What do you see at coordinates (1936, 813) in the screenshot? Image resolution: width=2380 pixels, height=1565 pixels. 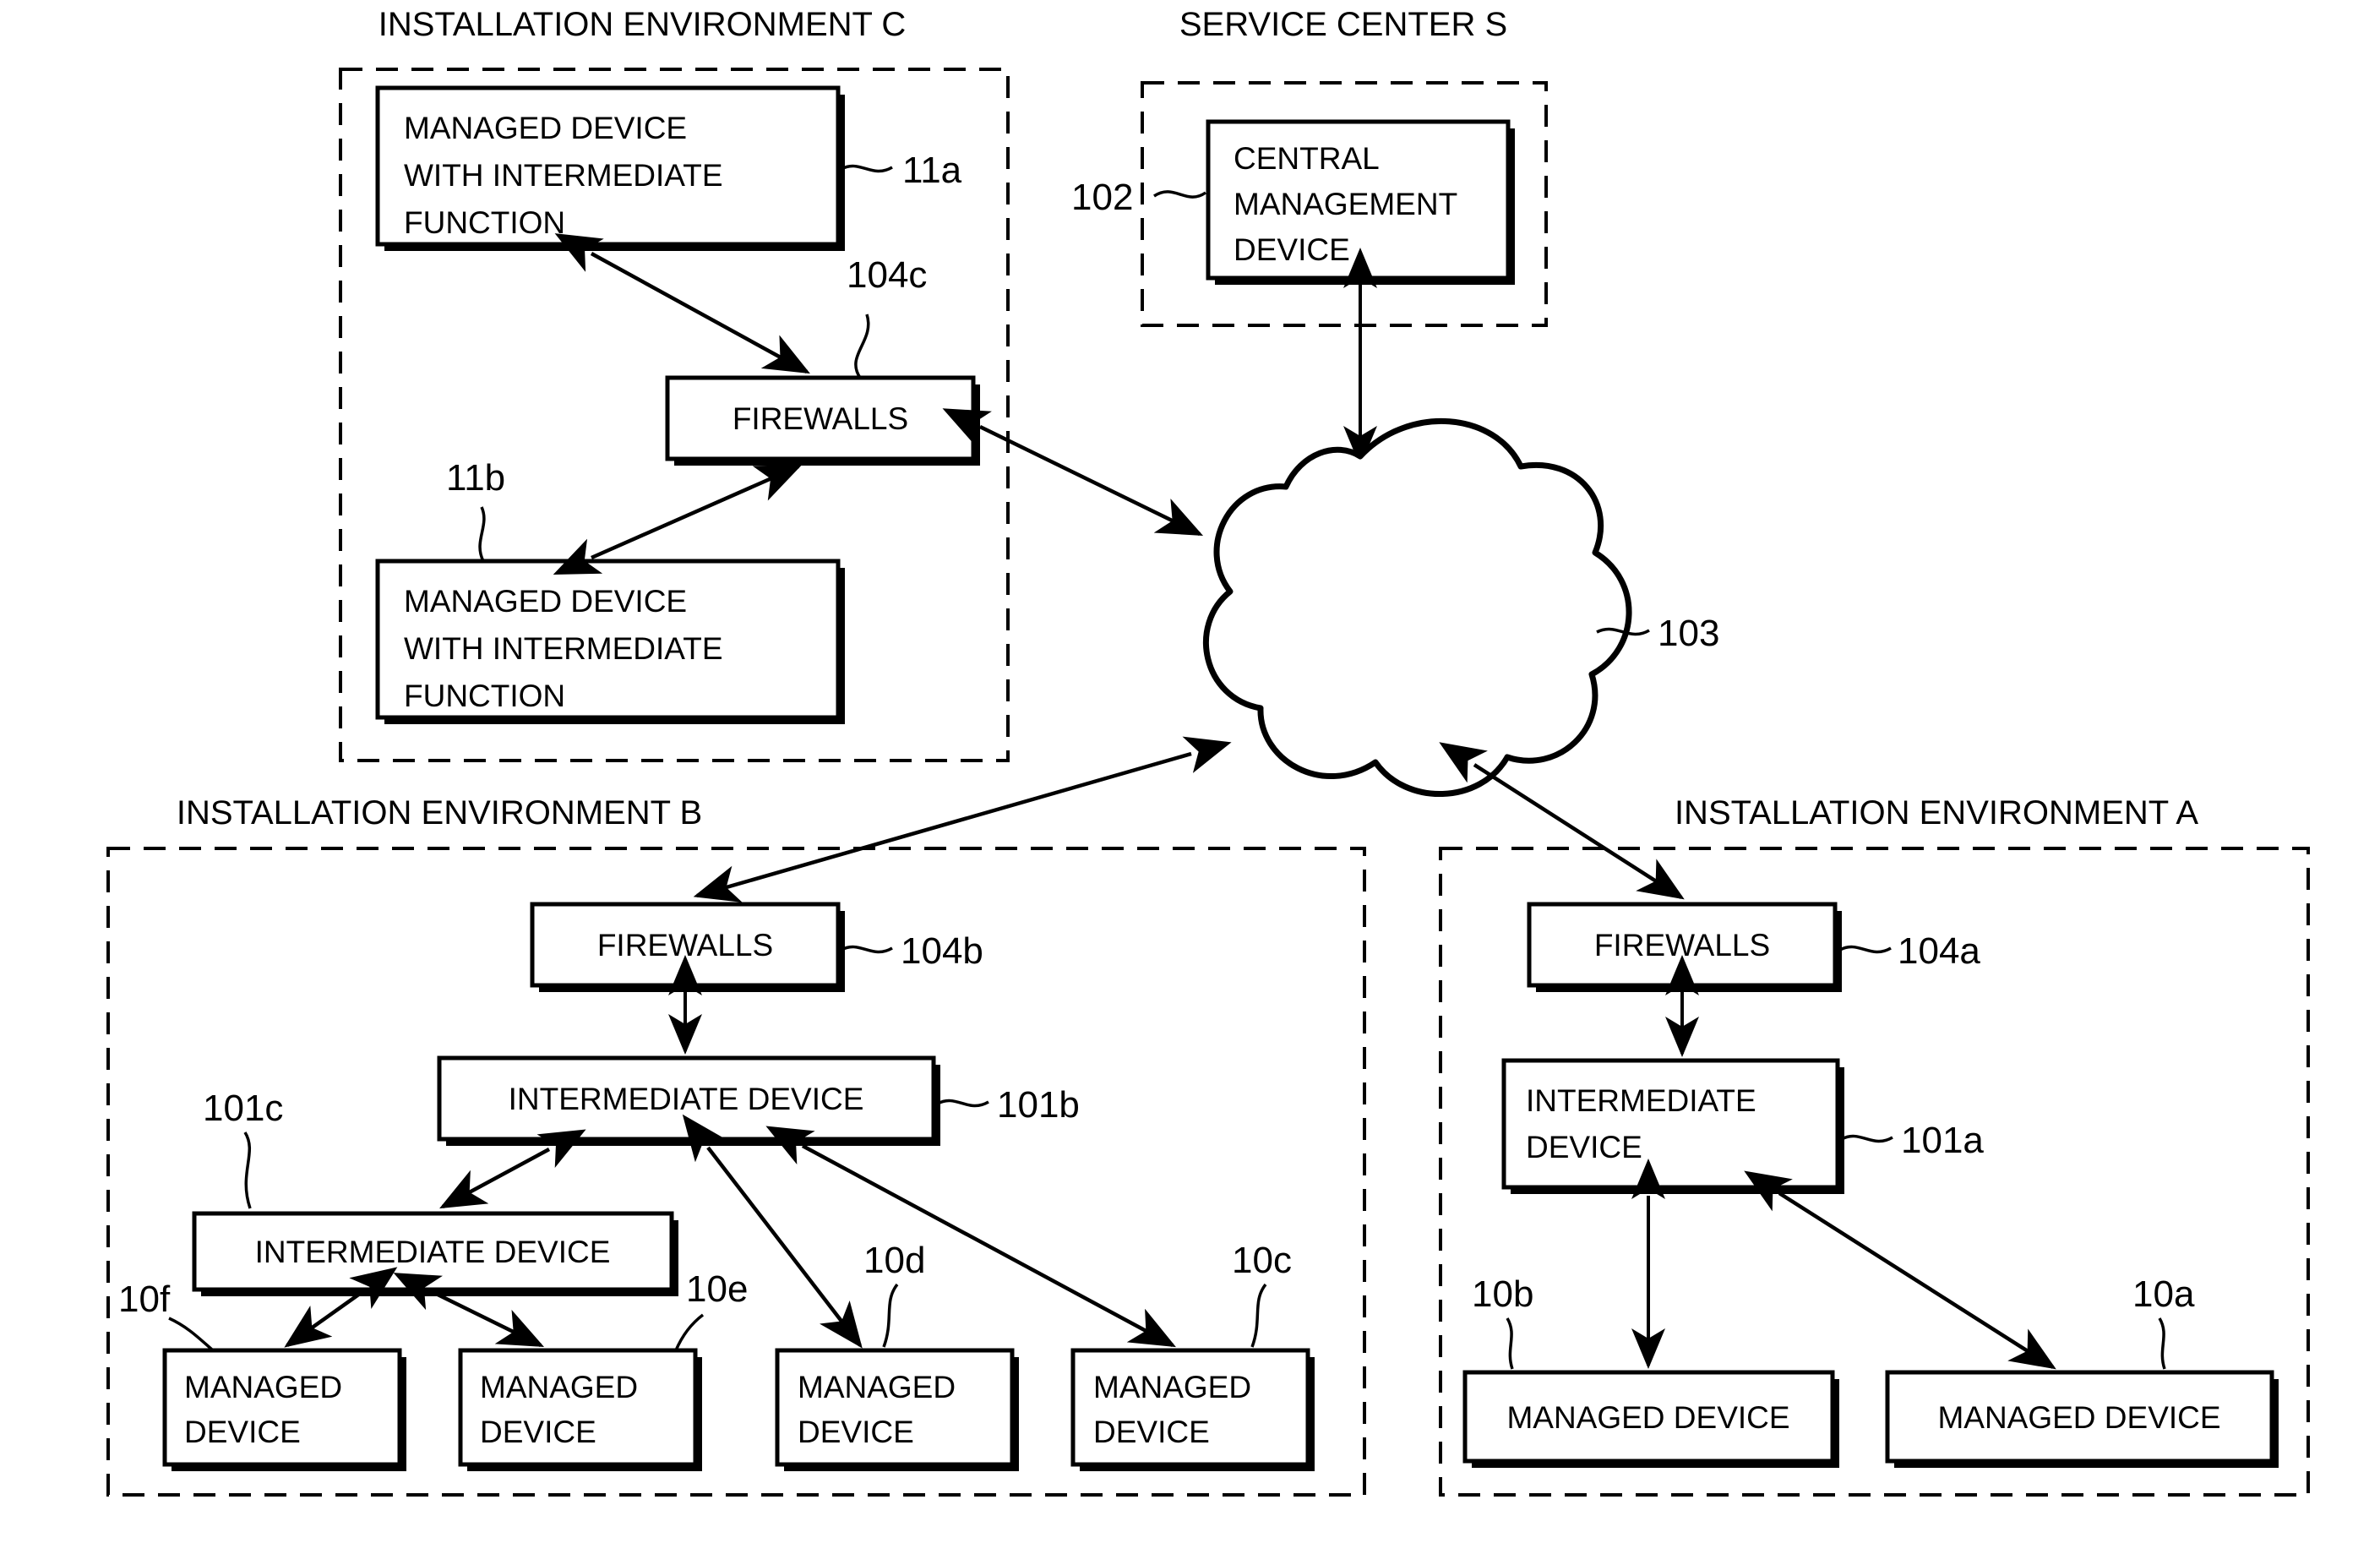 I see `region-title-env-a: INSTALLATION ENVIRONMENT A` at bounding box center [1936, 813].